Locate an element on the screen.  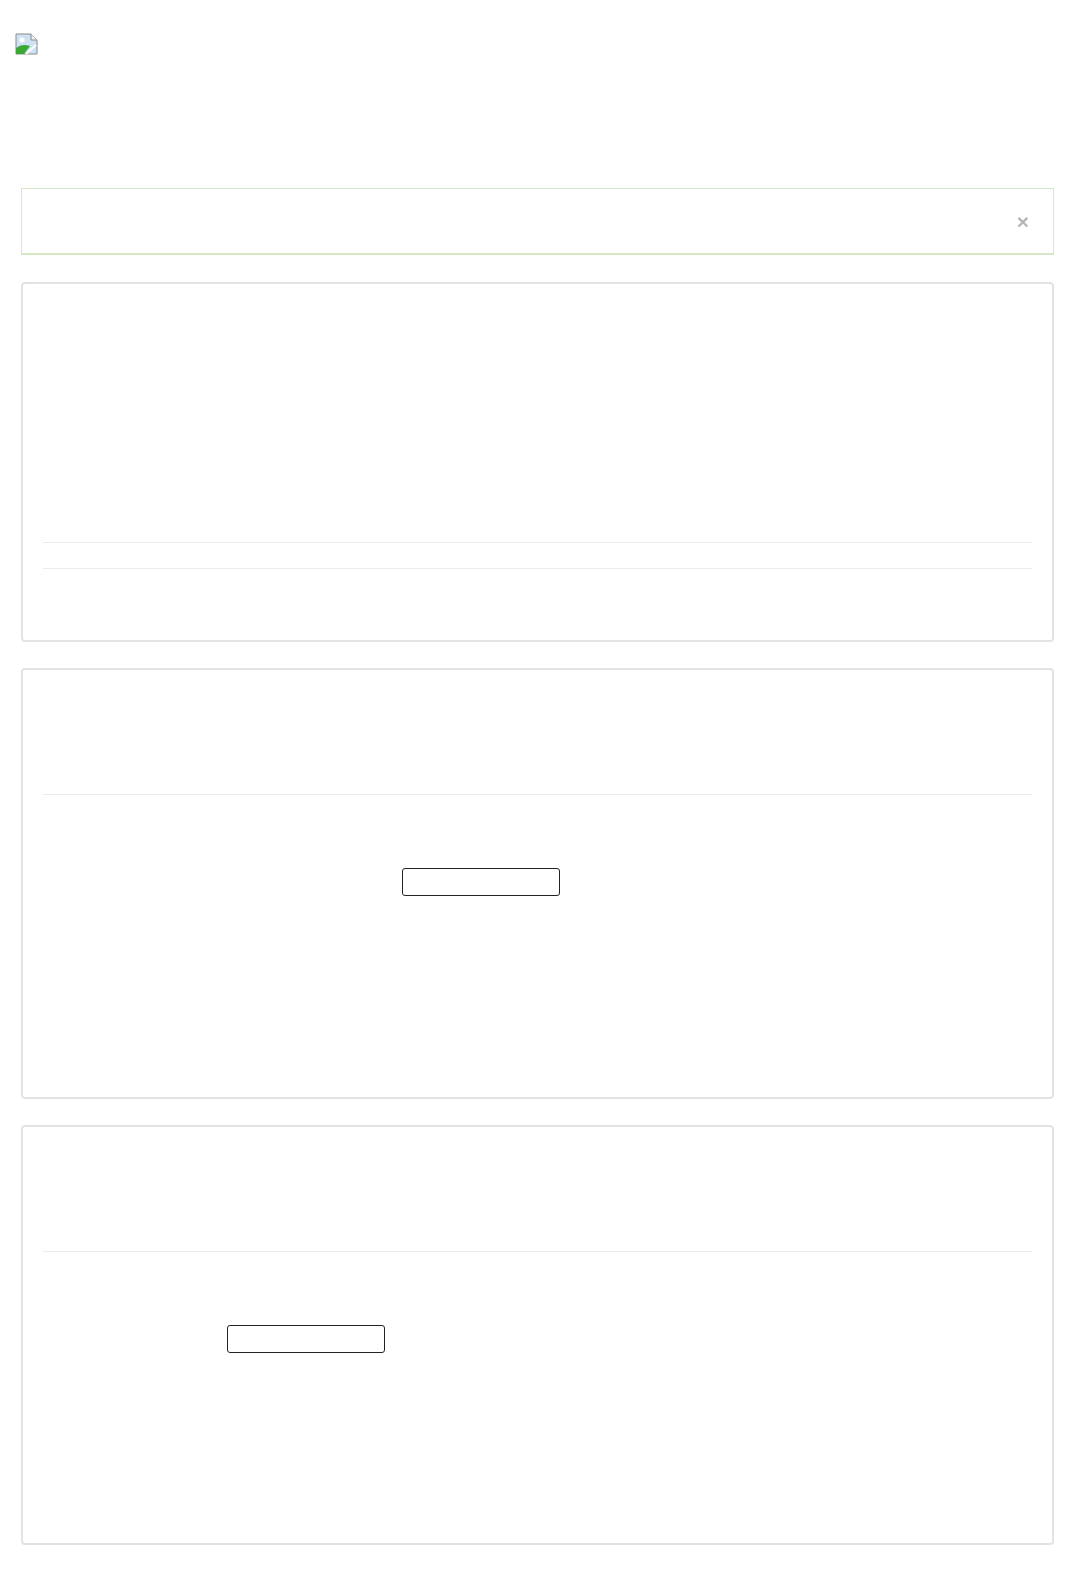
broken-image-icon is located at coordinates (26, 44).